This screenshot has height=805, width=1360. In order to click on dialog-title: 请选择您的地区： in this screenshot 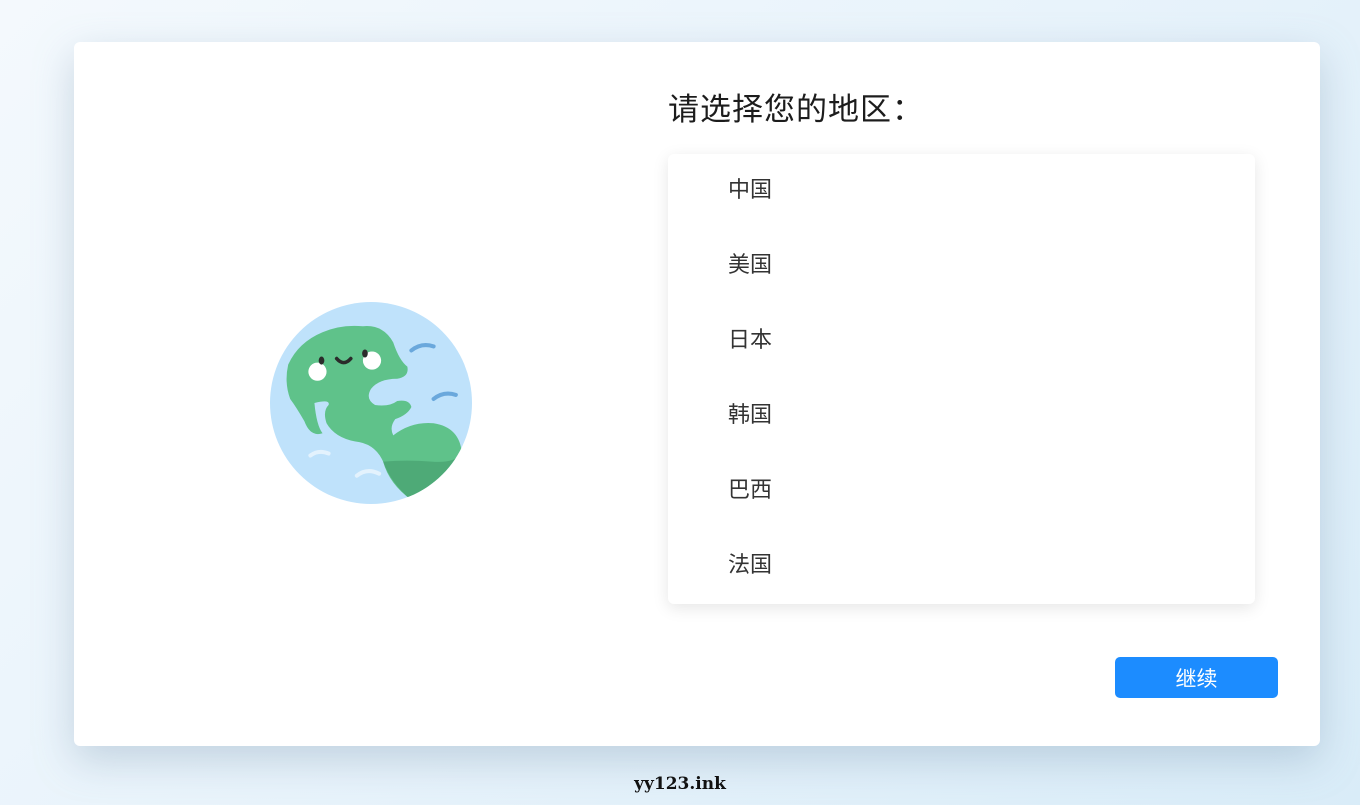, I will do `click(796, 110)`.